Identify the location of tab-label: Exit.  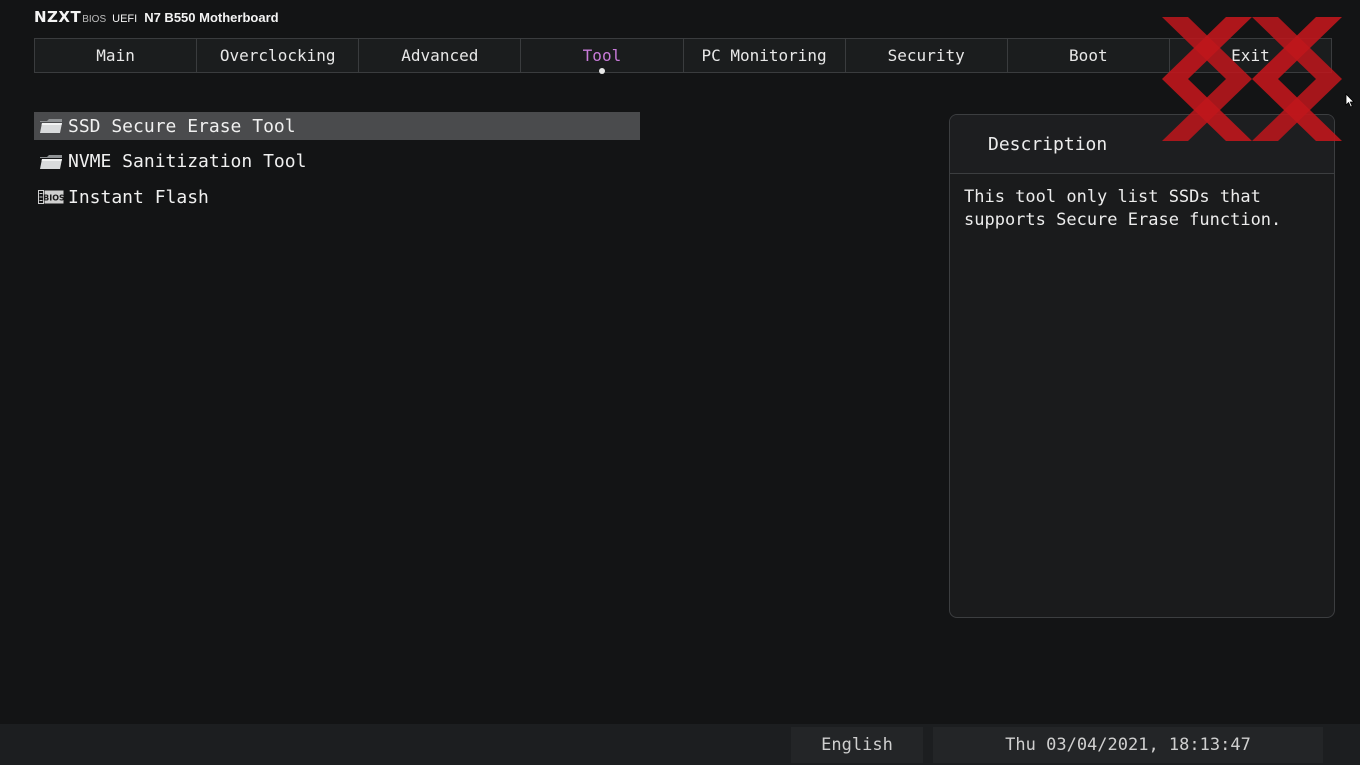
(1250, 55).